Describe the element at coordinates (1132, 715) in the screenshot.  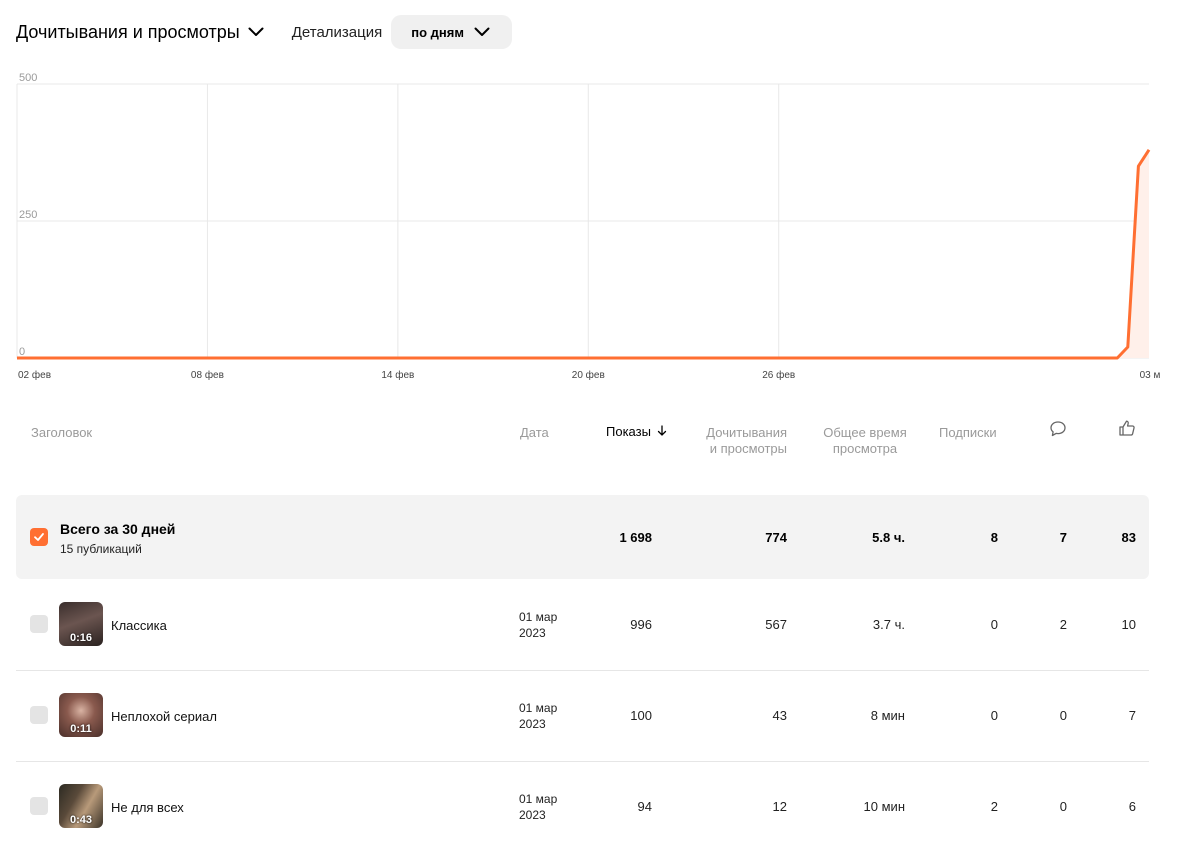
I see `row-likes: 7` at that location.